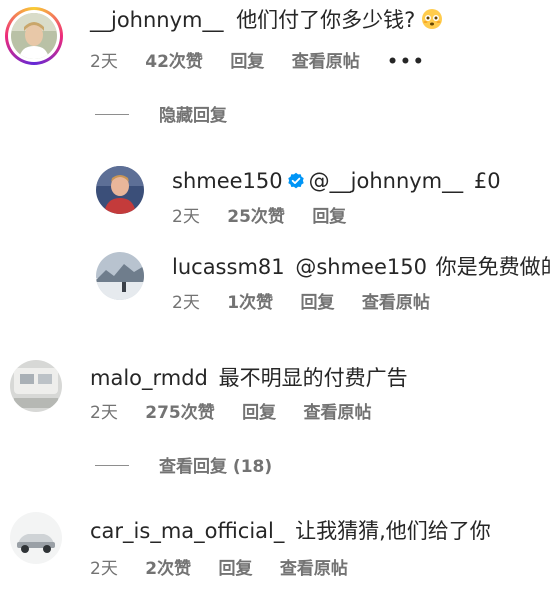 The height and width of the screenshot is (592, 550). I want to click on comment-meta: 2天 275次赞 回复 查看原帖, so click(242, 413).